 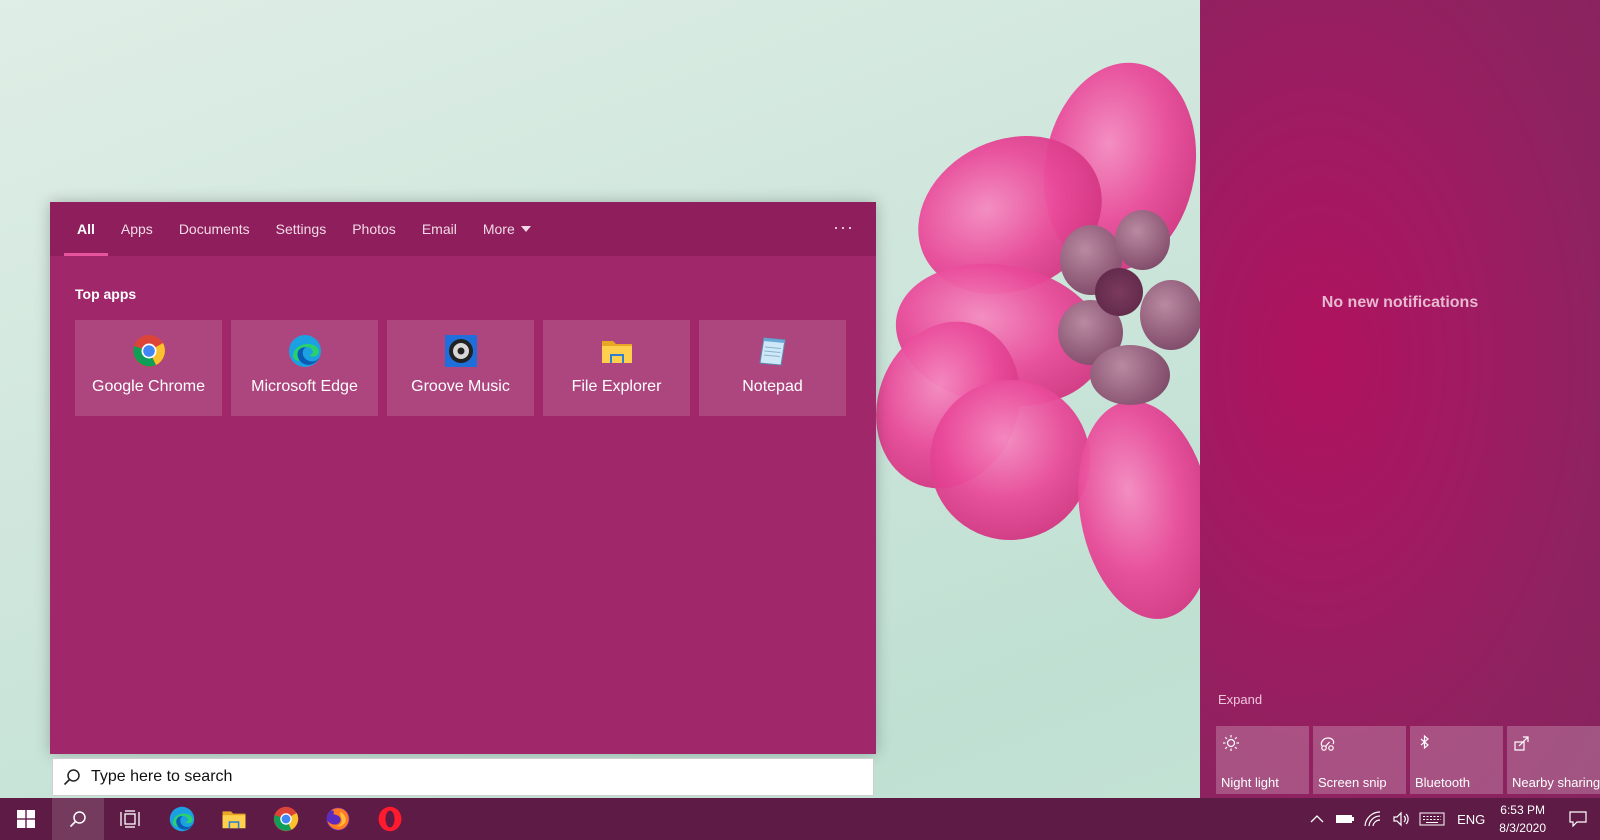 I want to click on start-icon, so click(x=26, y=819).